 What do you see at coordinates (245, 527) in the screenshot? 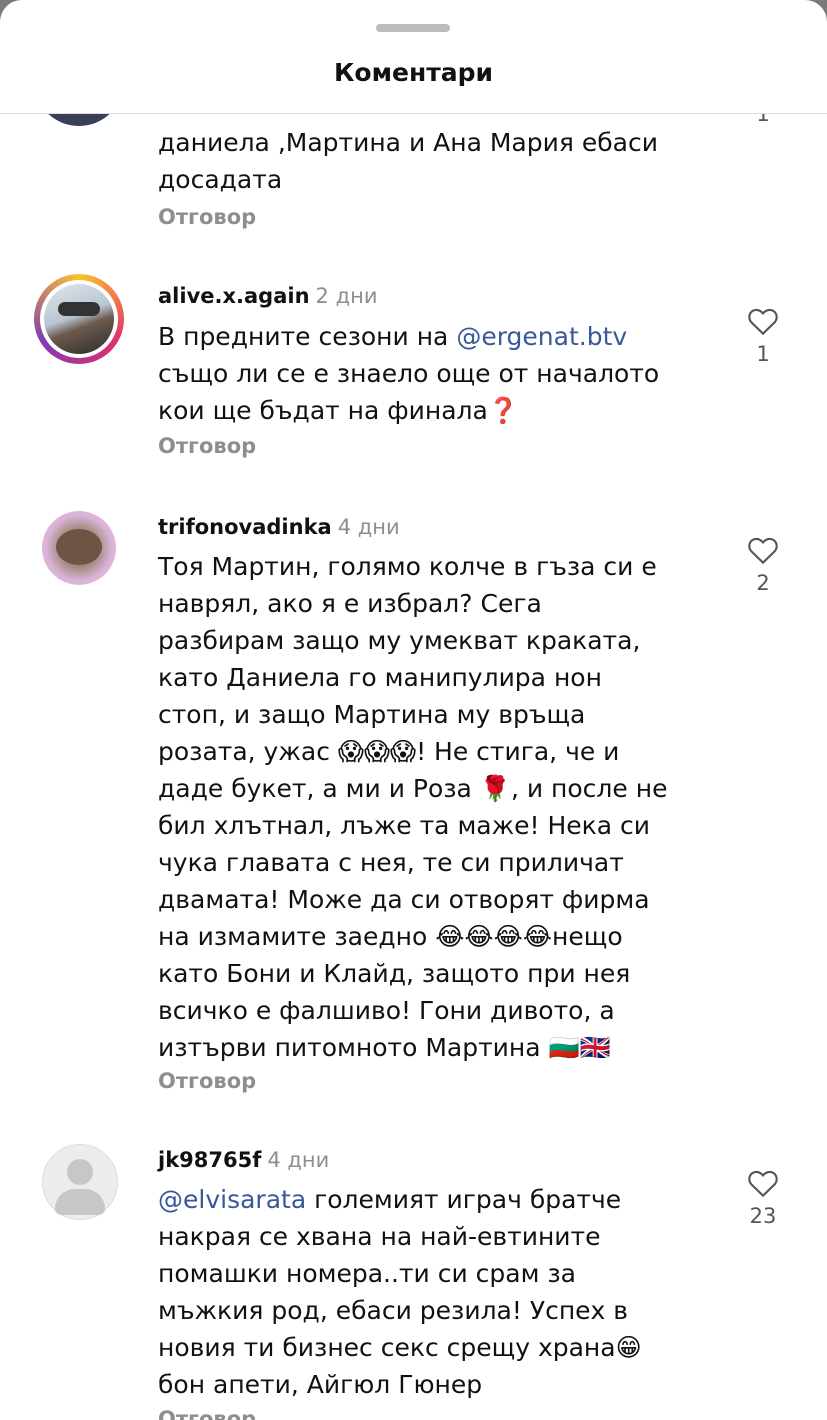
I see `username: trifonovadinka` at bounding box center [245, 527].